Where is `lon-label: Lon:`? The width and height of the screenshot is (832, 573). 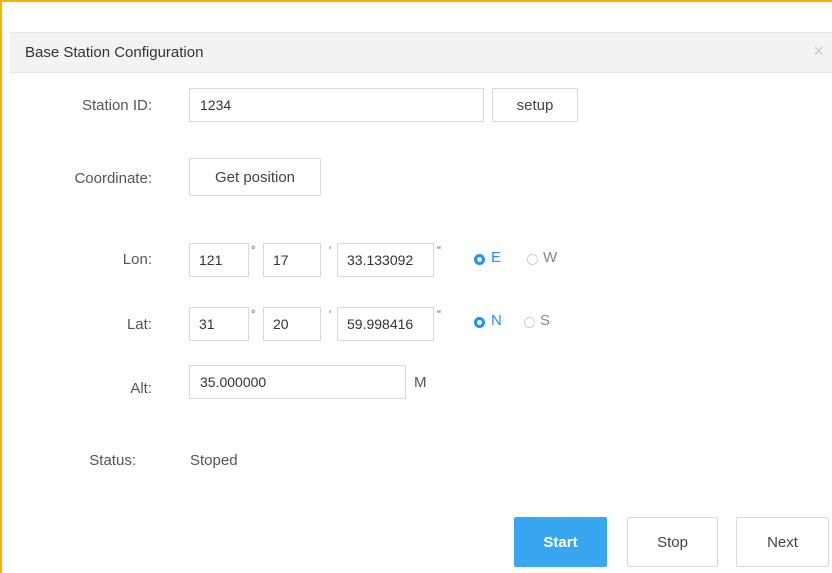 lon-label: Lon: is located at coordinates (137, 259).